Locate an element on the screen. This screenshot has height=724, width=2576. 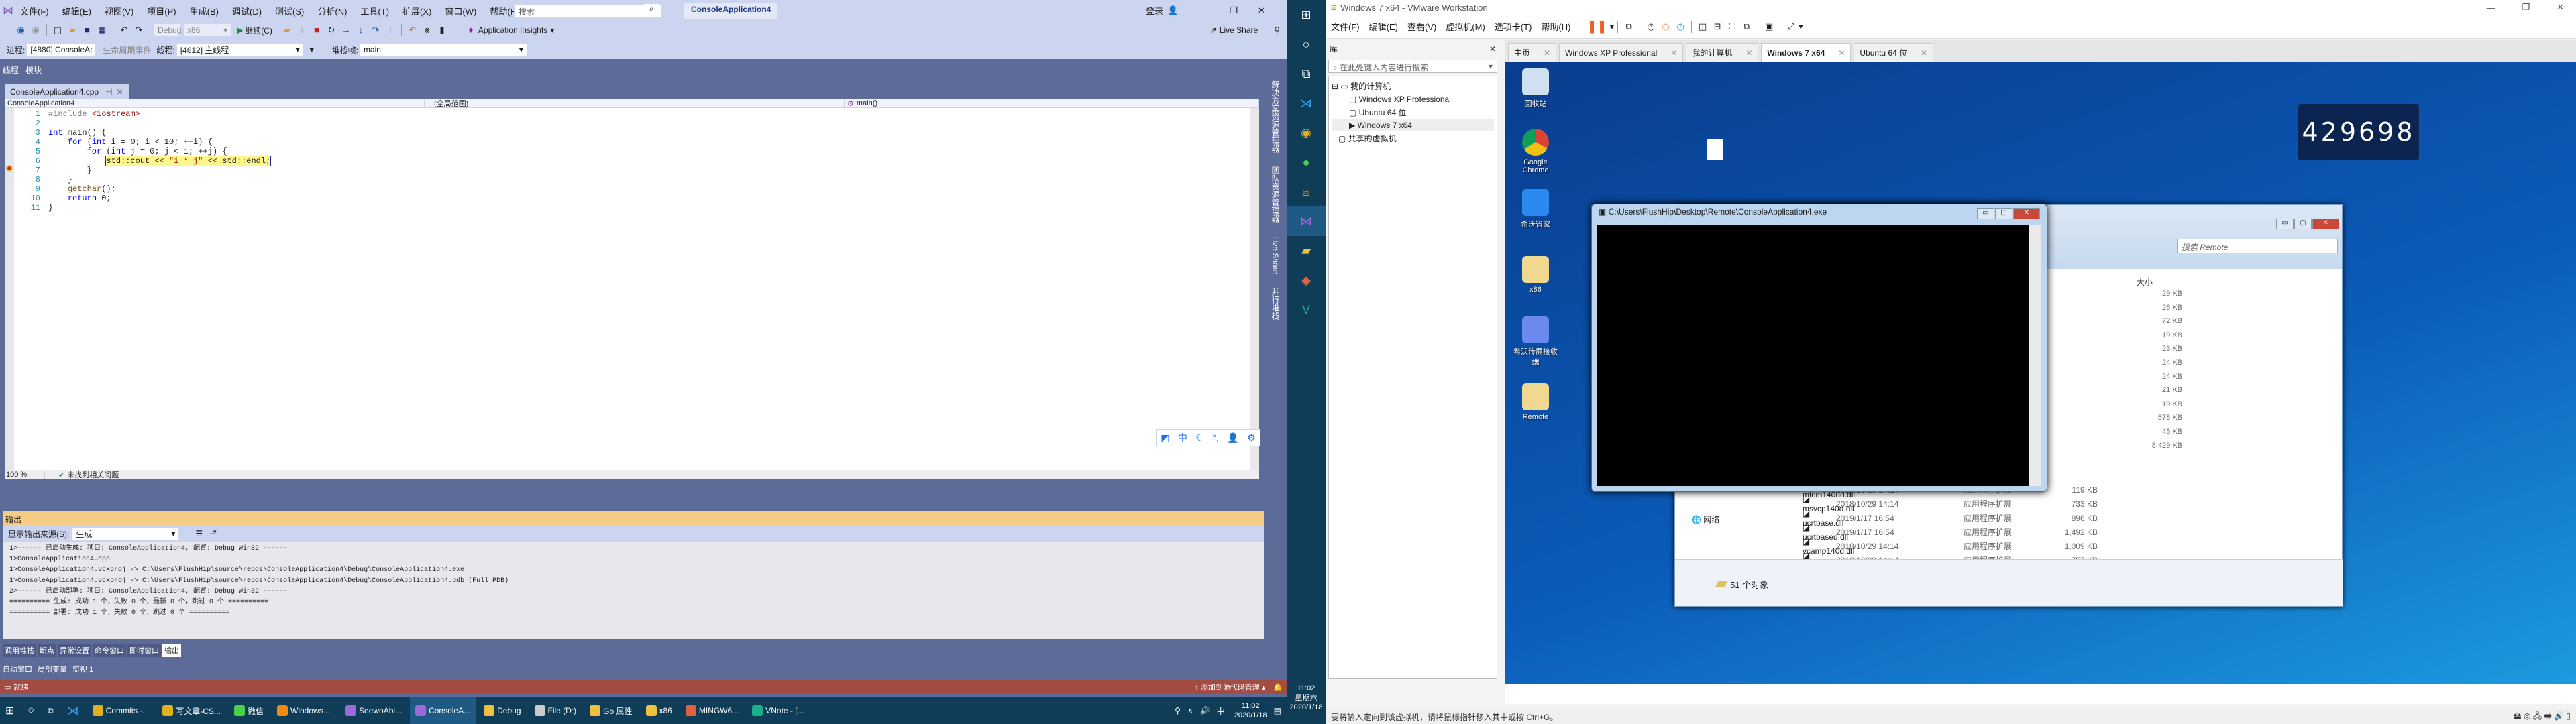
vnote-icon: V is located at coordinates (1306, 309).